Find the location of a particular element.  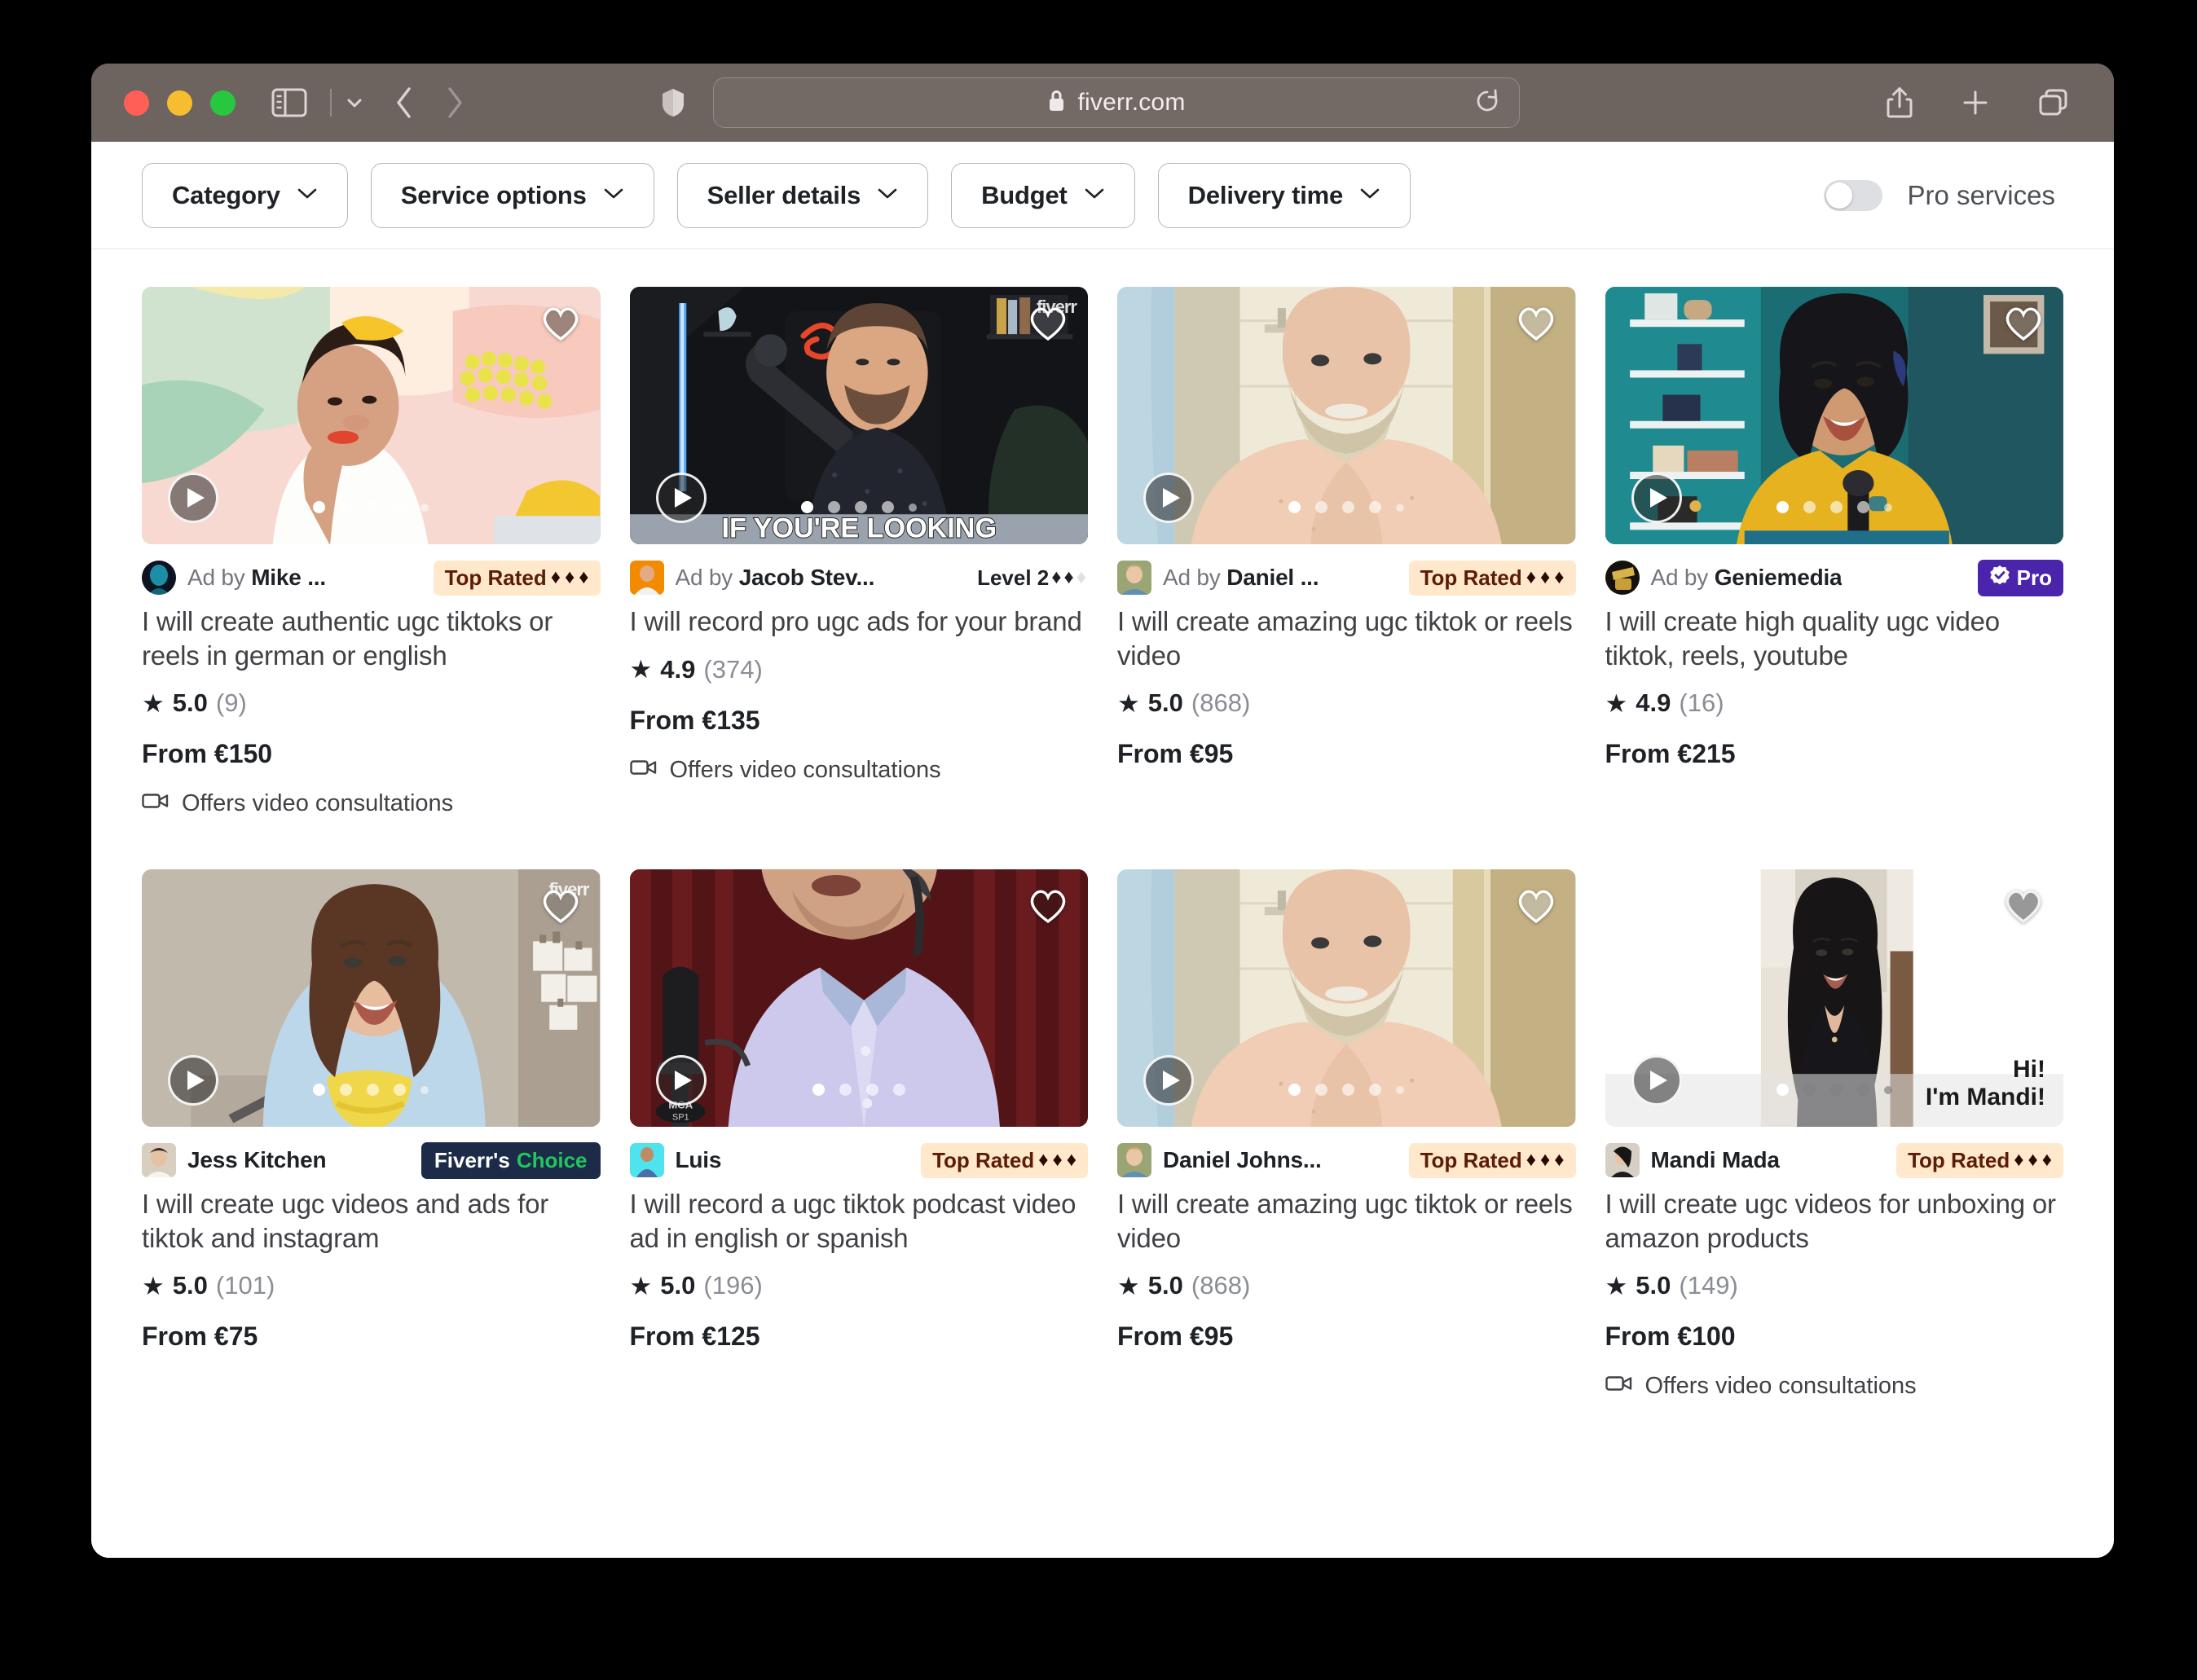

gig-thumbnail: Hi! I'm Mandi! is located at coordinates (1834, 999).